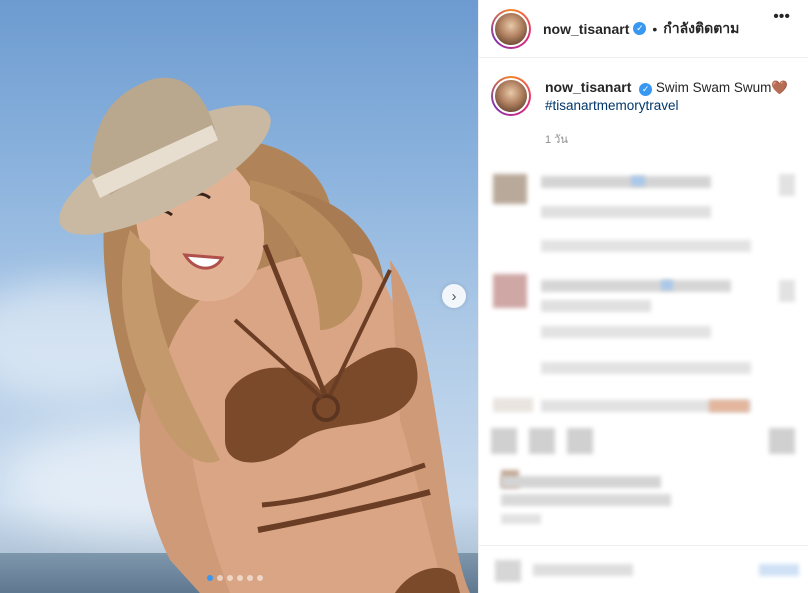  I want to click on obscured-share-icon, so click(580, 441).